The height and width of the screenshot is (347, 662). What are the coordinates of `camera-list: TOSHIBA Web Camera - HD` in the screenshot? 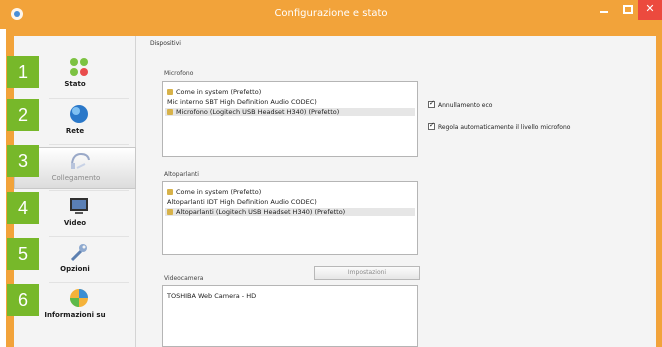 It's located at (290, 316).